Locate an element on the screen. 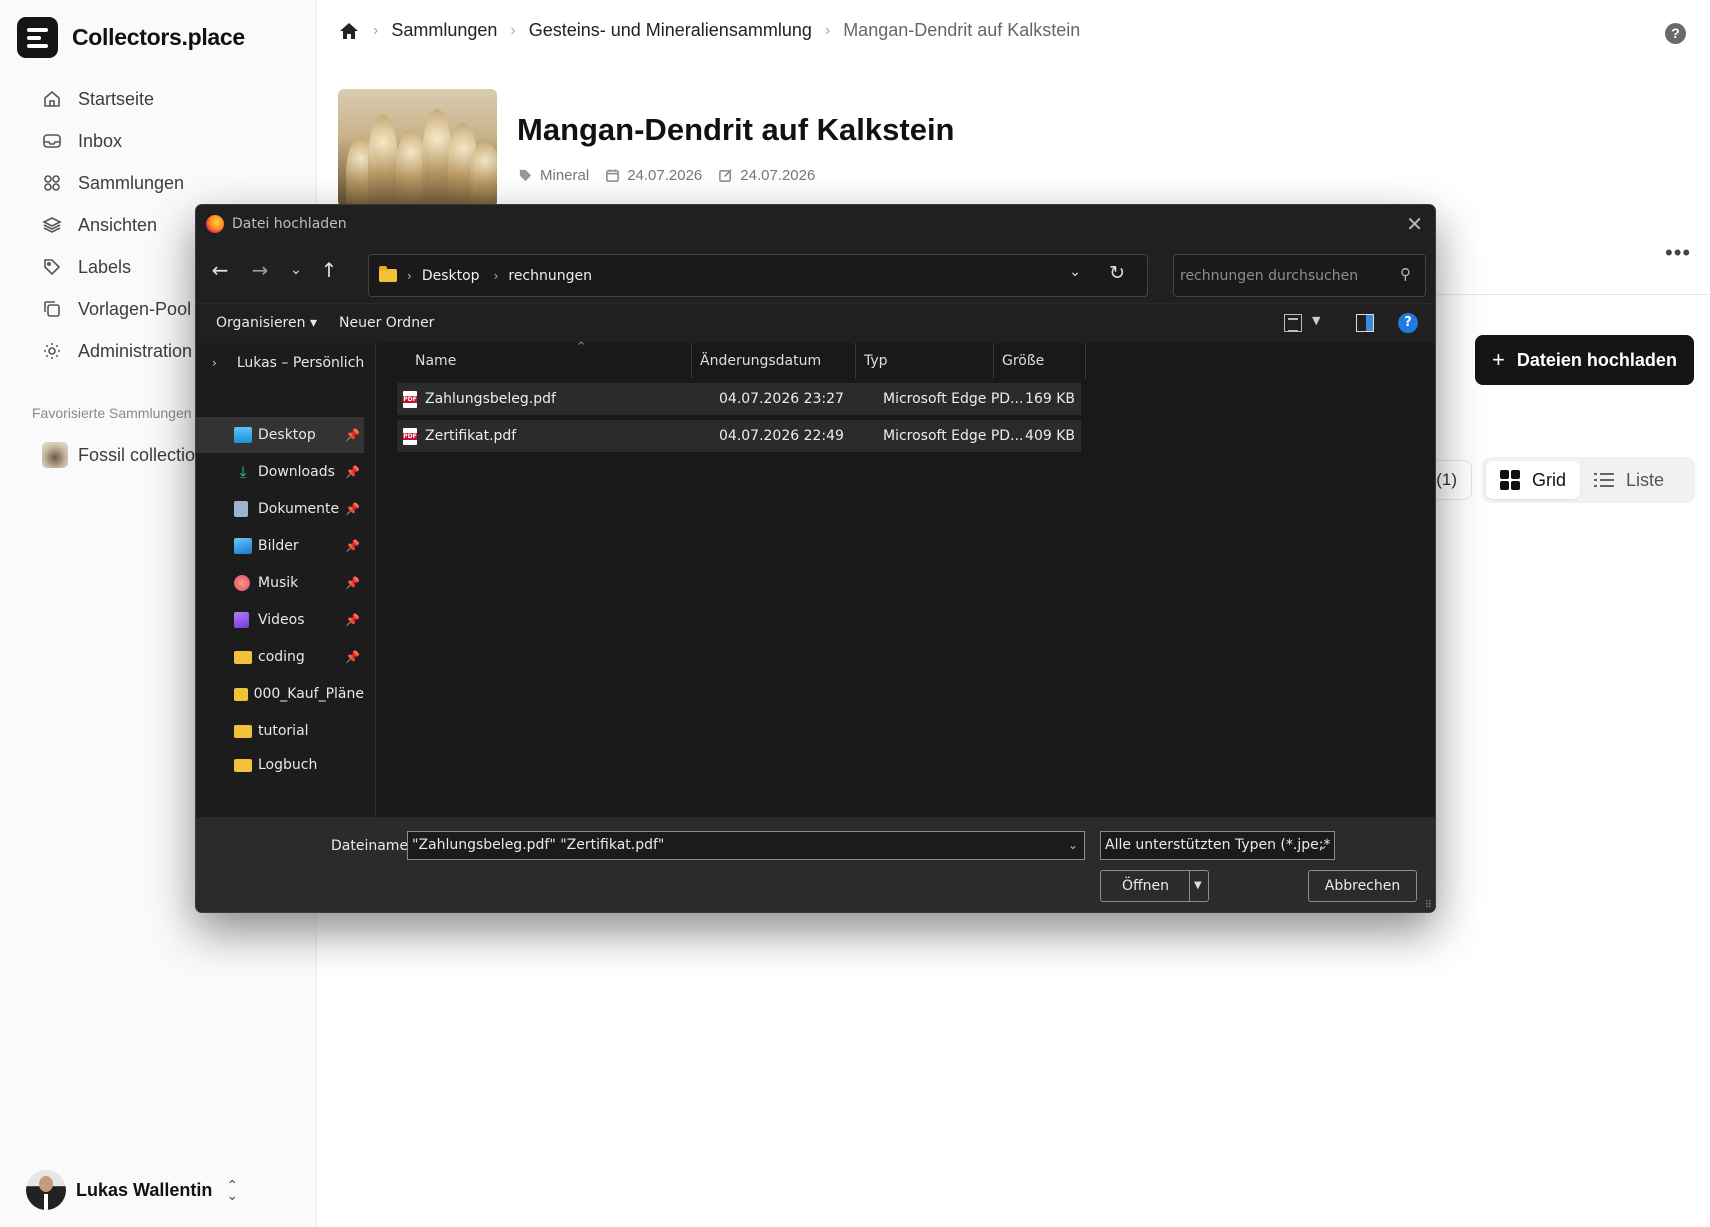 The image size is (1710, 1227). recent-locations-chevron-icon: ⌄ is located at coordinates (296, 270).